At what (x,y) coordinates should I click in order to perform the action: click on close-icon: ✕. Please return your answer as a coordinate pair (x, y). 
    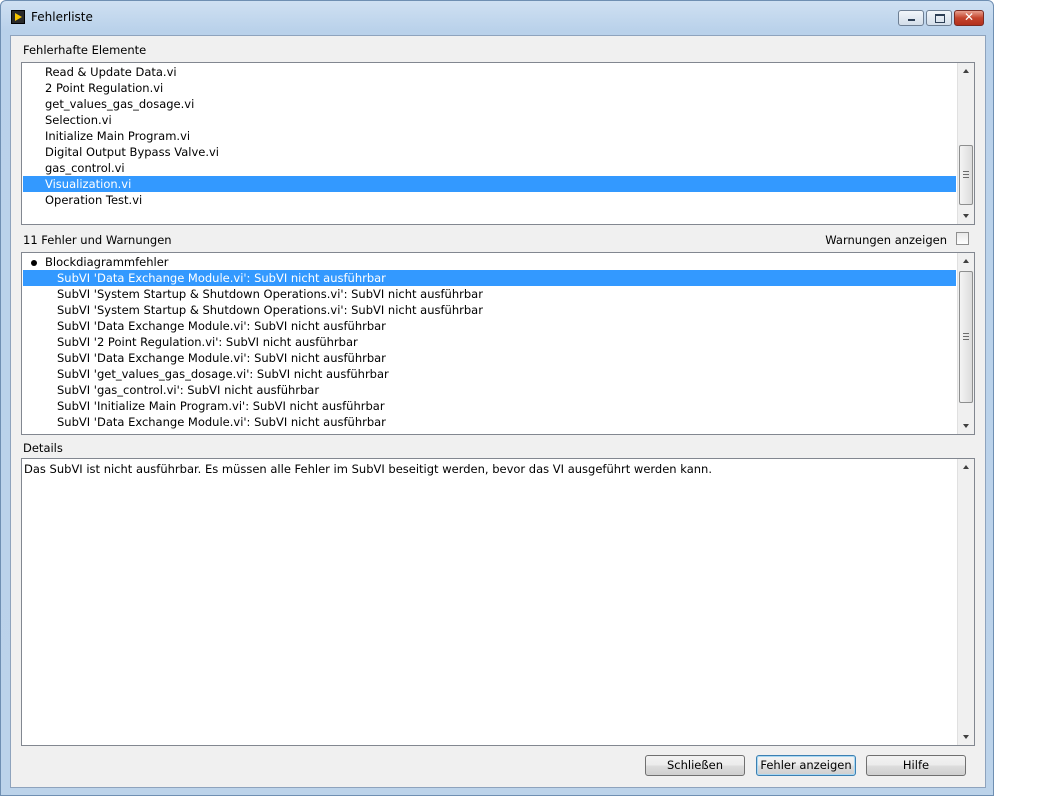
    Looking at the image, I should click on (969, 17).